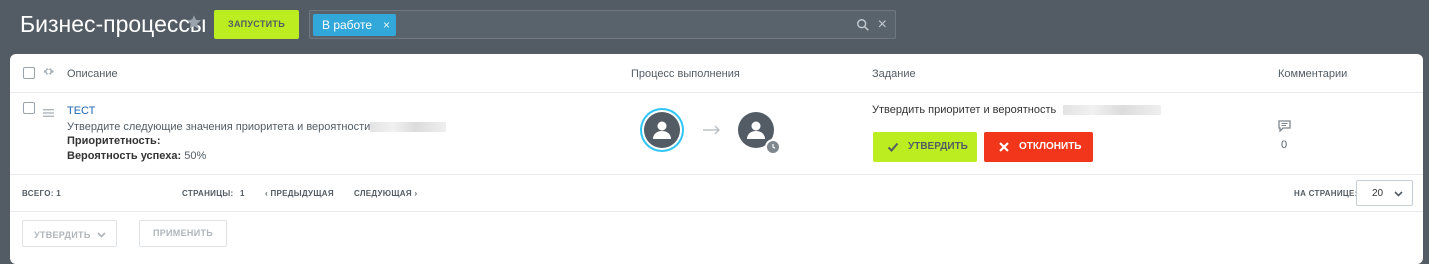 The image size is (1429, 264). I want to click on priority-label: Приоритетность:, so click(114, 141).